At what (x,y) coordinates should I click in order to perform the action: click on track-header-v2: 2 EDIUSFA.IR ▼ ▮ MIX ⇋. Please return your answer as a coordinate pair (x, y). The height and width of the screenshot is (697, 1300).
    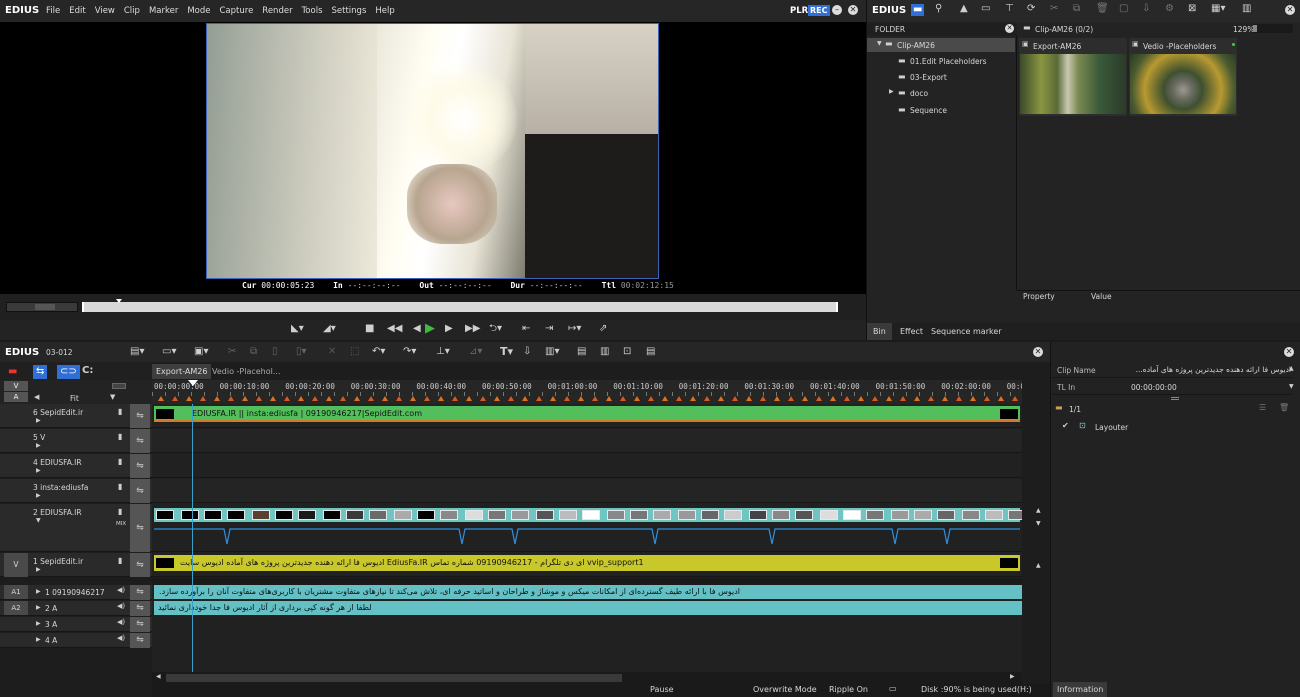
    Looking at the image, I should click on (76, 528).